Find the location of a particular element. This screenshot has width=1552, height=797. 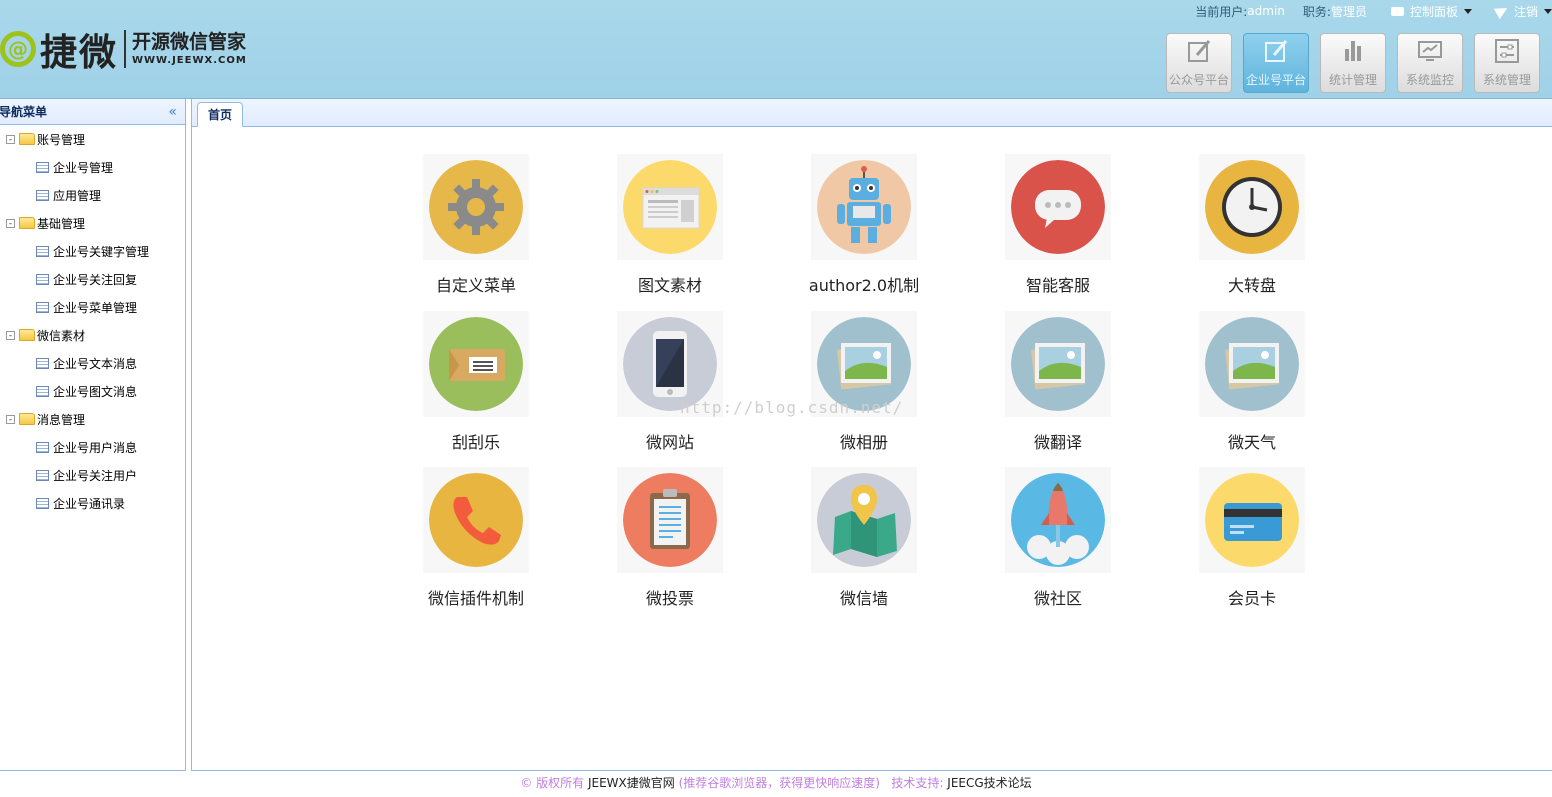

sidebar-header: 导航菜单 « is located at coordinates (92, 112).